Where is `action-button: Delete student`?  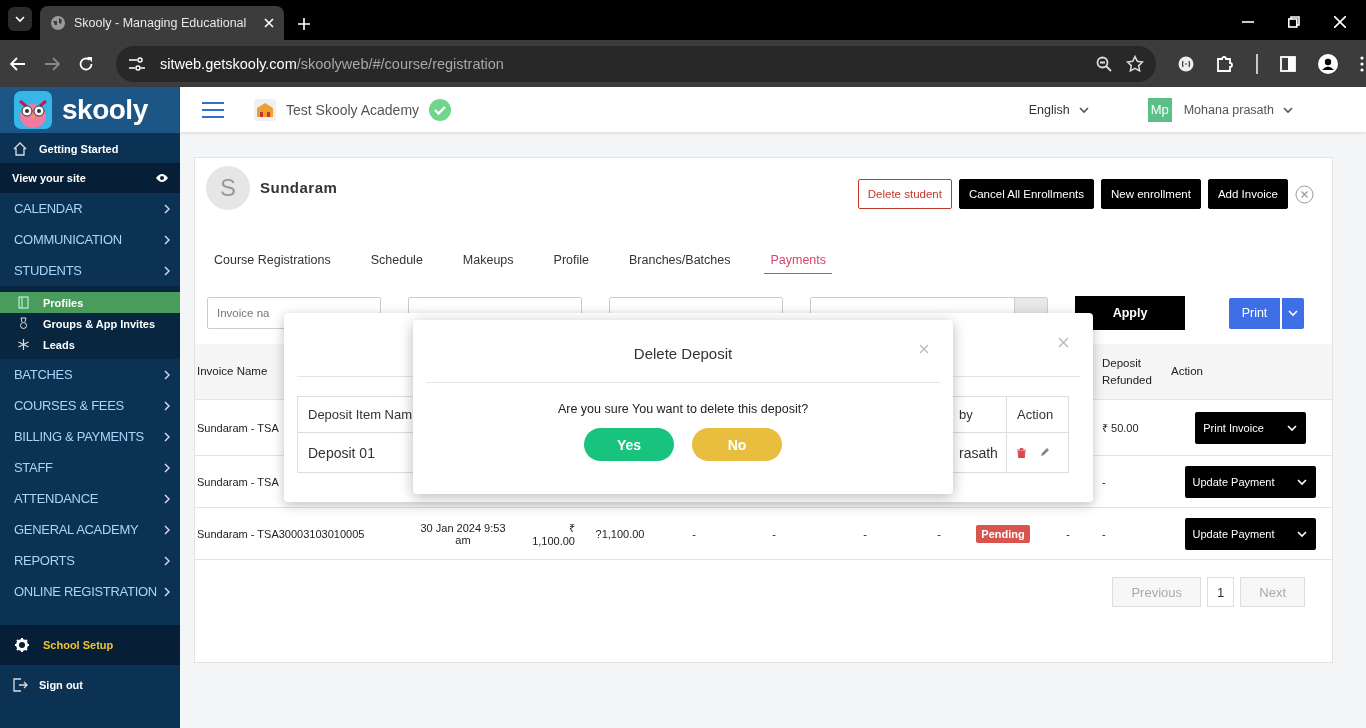
action-button: Delete student is located at coordinates (904, 194).